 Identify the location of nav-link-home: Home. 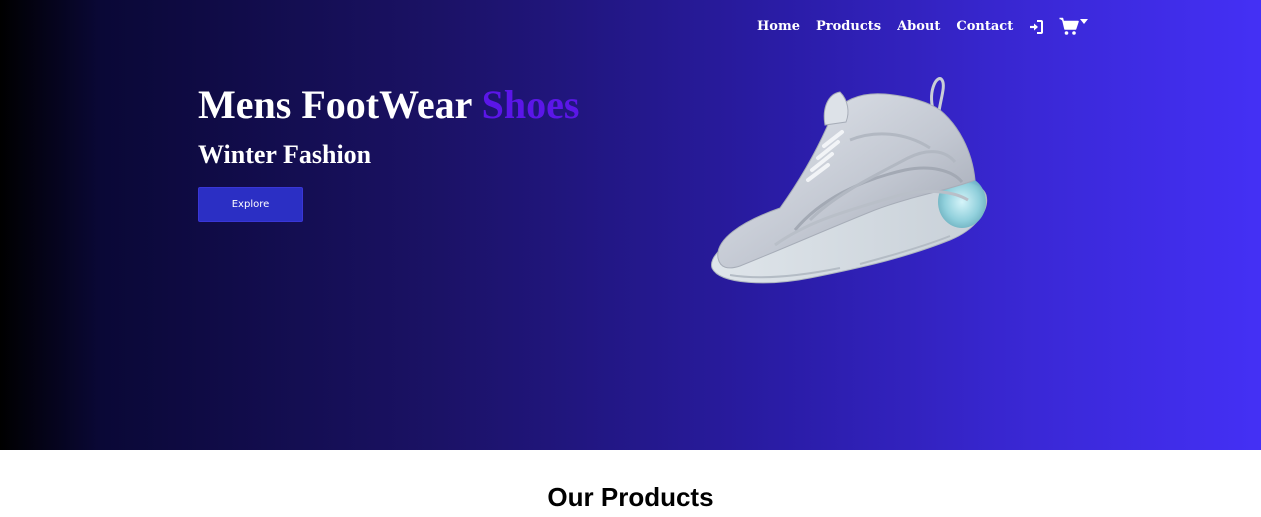
(778, 27).